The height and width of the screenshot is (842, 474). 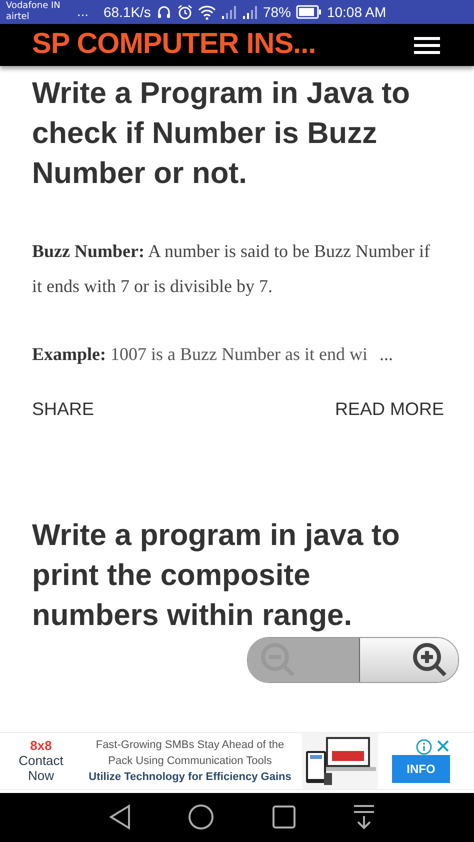 I want to click on post-excerpt: Example: 1007 is a Buzz Number as it end wi, so click(x=200, y=354).